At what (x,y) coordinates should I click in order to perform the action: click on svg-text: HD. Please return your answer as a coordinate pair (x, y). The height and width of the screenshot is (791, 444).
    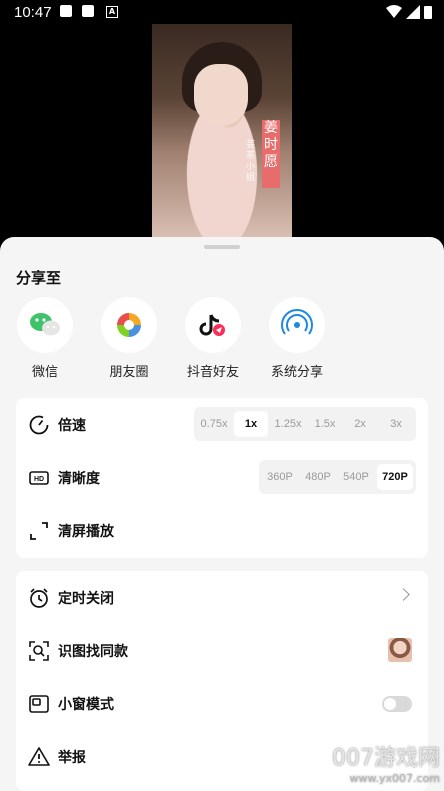
    Looking at the image, I should click on (39, 479).